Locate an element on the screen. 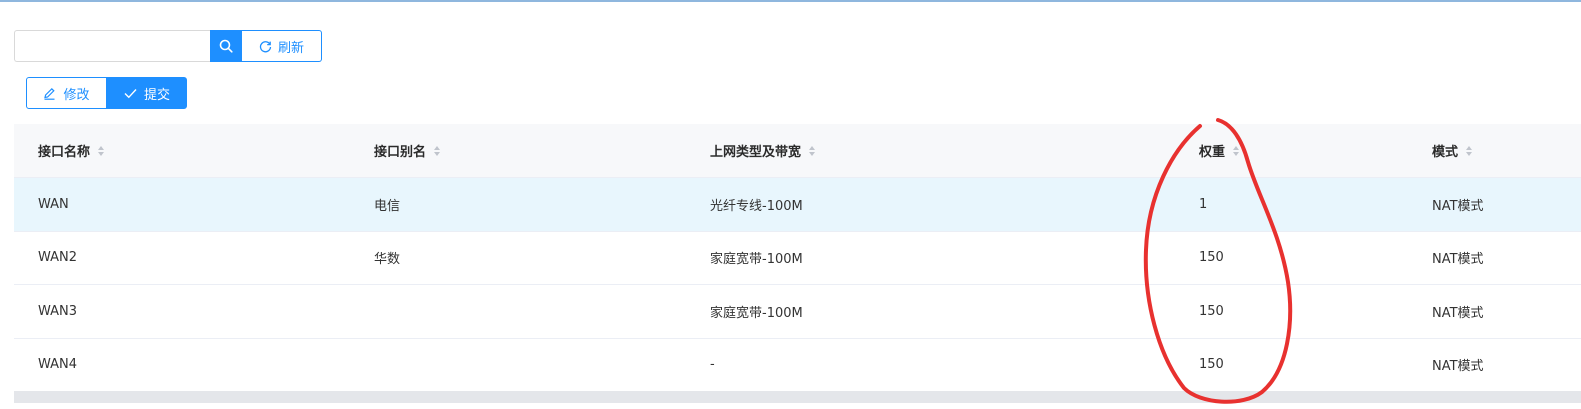  header-weight: 权重 is located at coordinates (1292, 150).